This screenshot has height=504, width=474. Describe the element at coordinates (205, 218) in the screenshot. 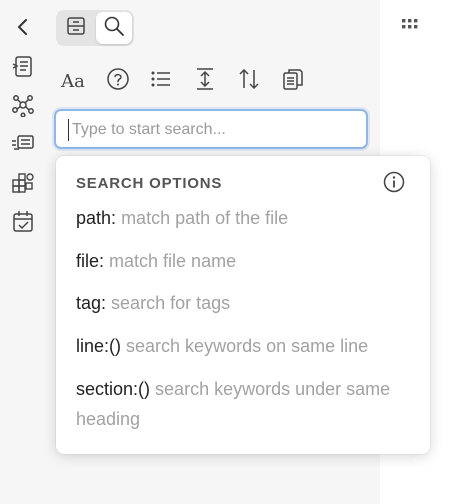

I see `option-description: match path of the file` at that location.